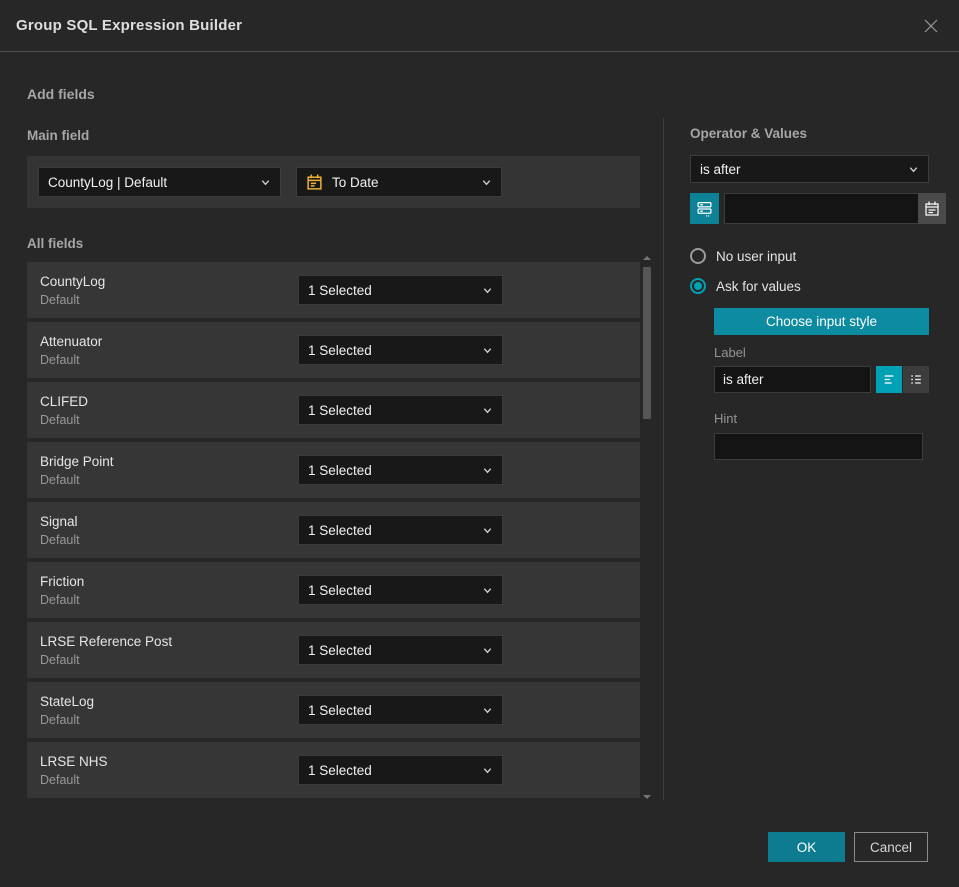  Describe the element at coordinates (55, 243) in the screenshot. I see `all-fields-label: All fields` at that location.